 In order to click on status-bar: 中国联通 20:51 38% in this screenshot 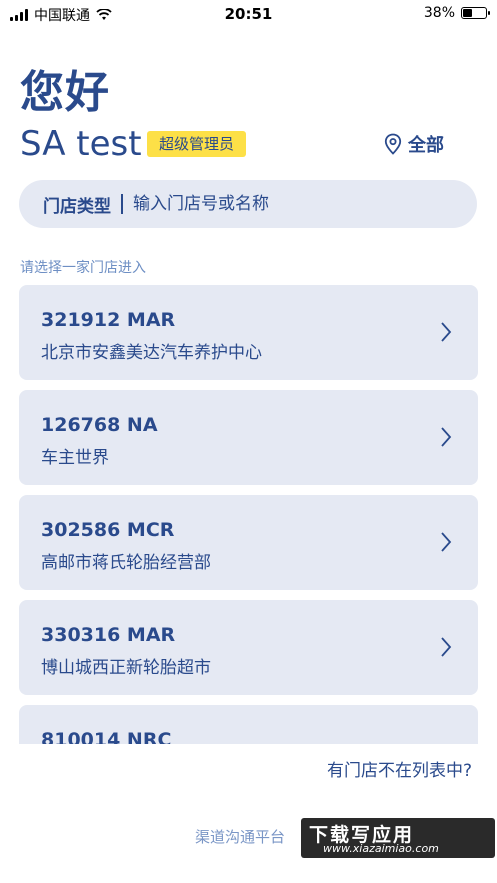, I will do `click(248, 14)`.